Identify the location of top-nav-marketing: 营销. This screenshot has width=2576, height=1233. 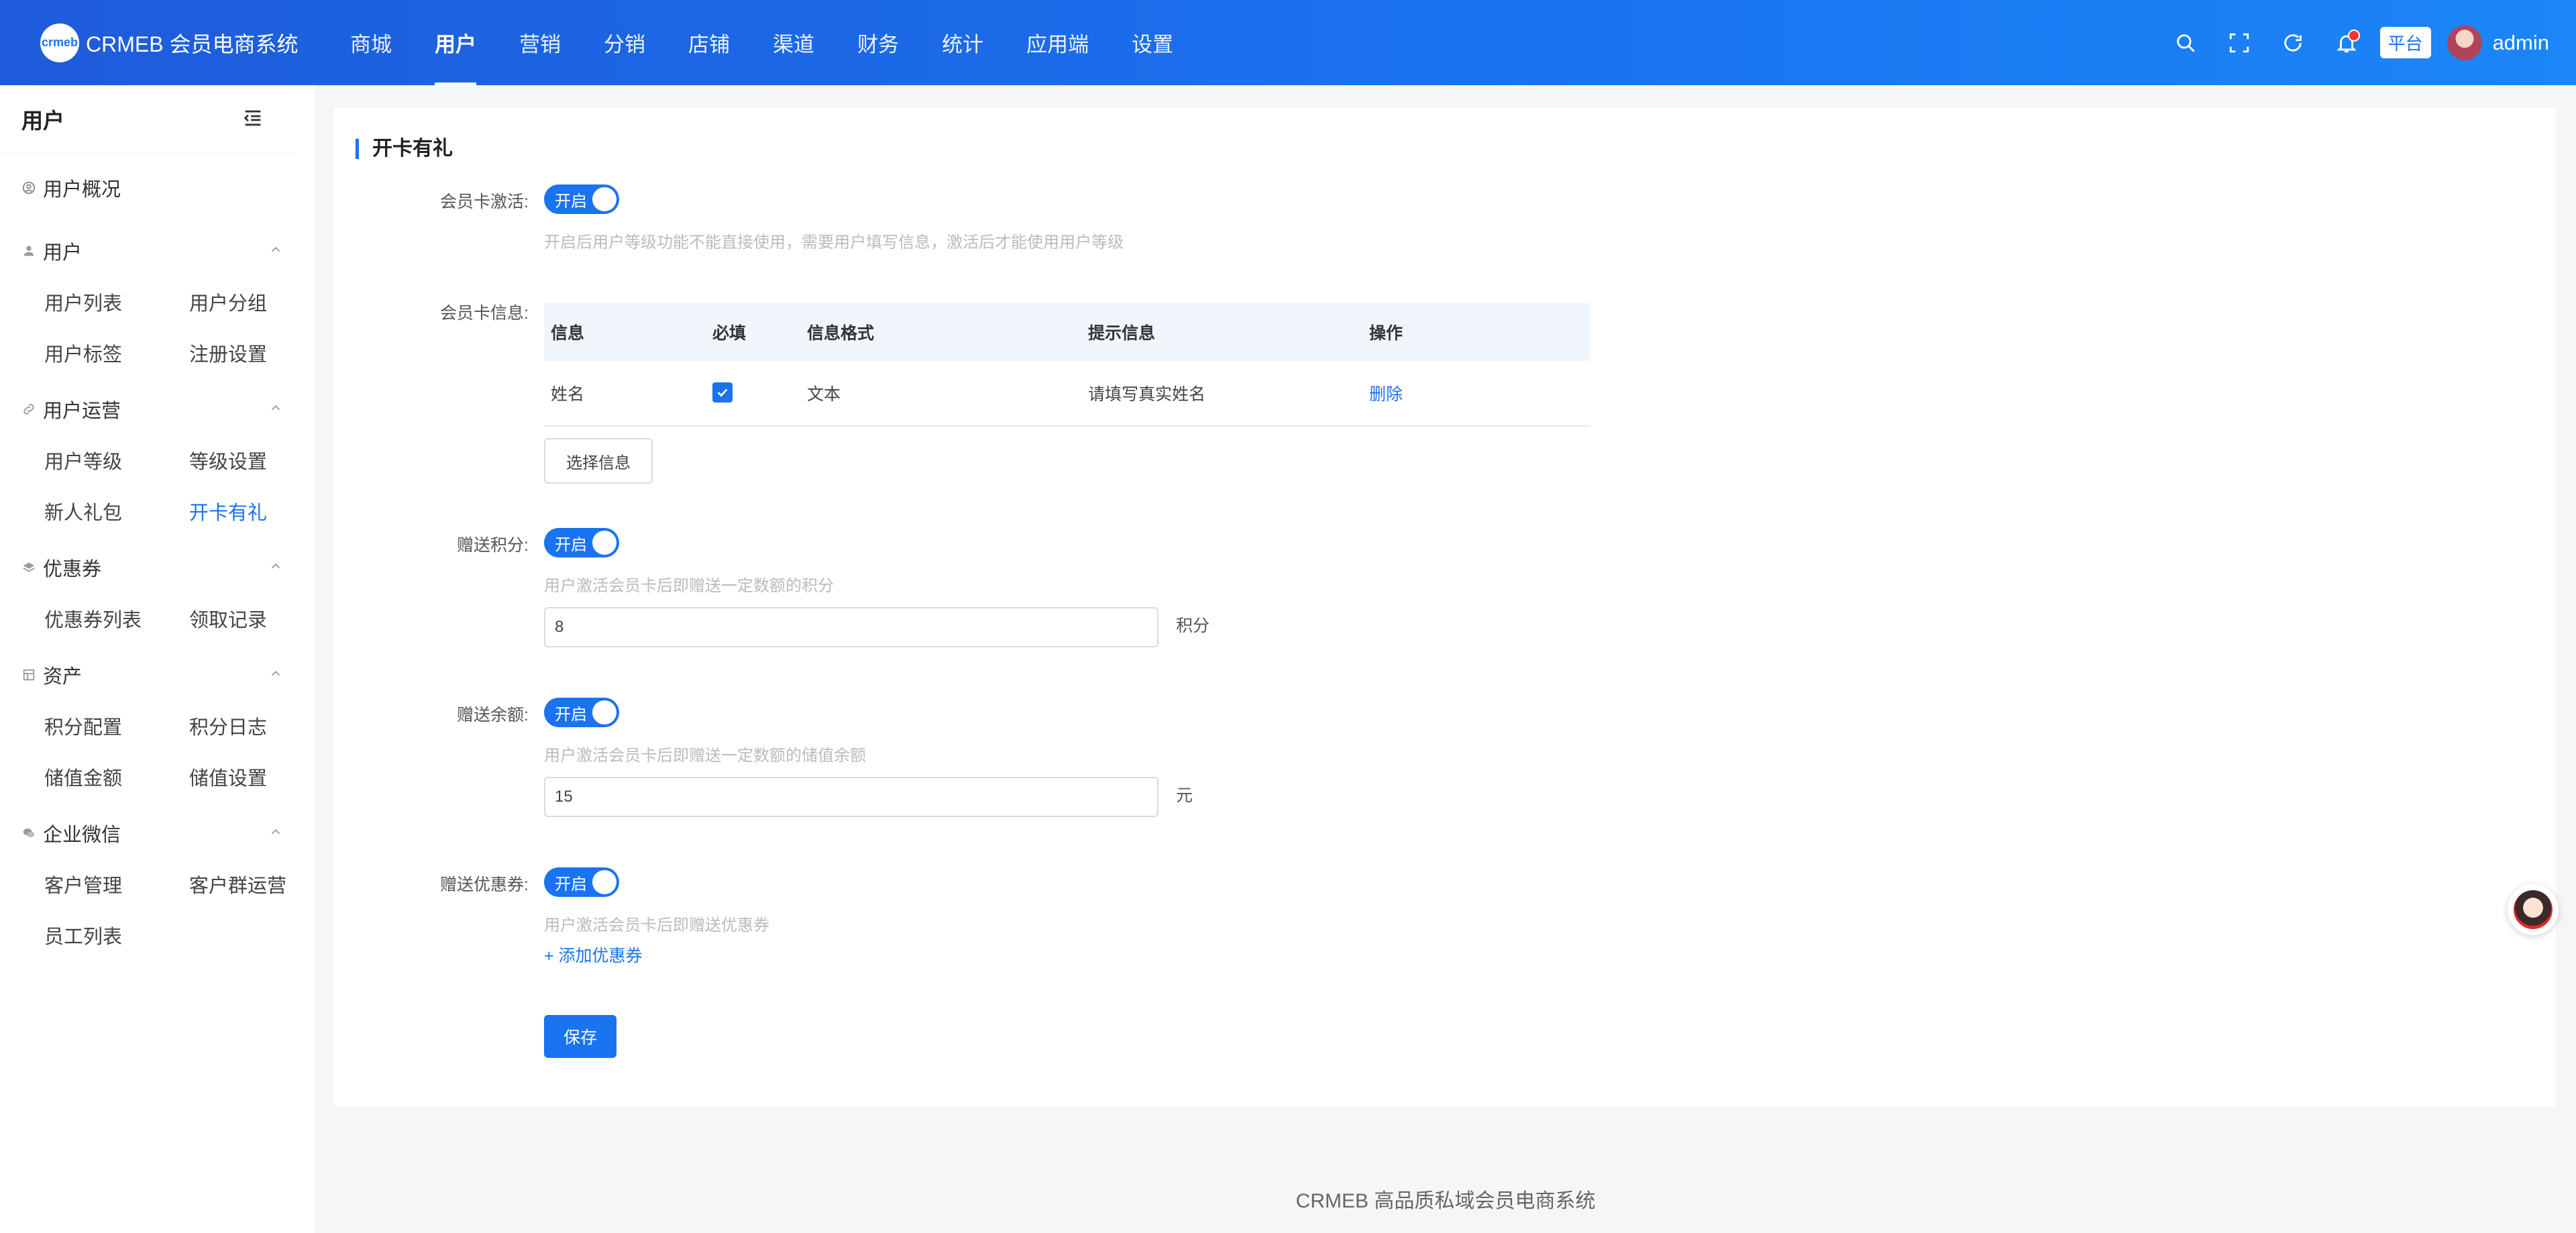
(540, 43).